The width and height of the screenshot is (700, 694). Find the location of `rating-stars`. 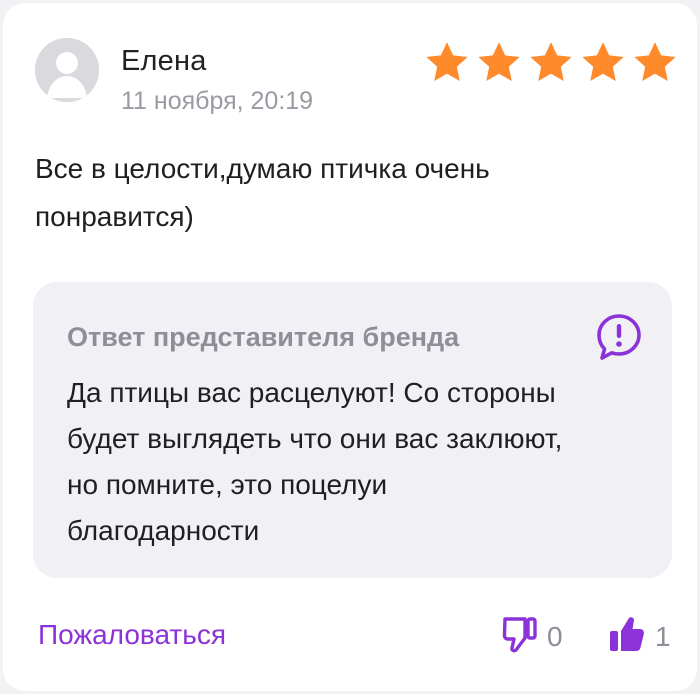

rating-stars is located at coordinates (551, 63).